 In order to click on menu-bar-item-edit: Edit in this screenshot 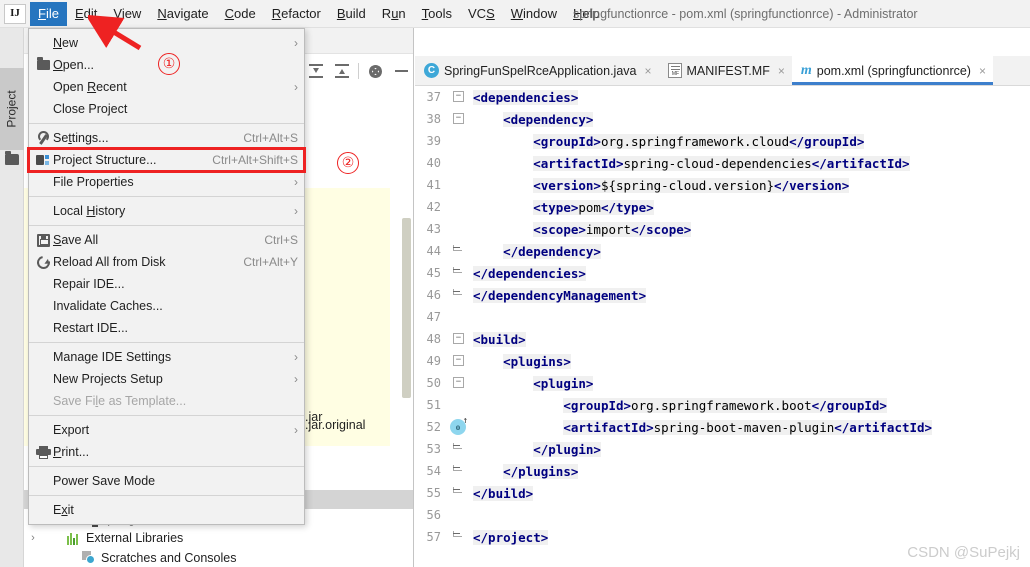, I will do `click(86, 14)`.